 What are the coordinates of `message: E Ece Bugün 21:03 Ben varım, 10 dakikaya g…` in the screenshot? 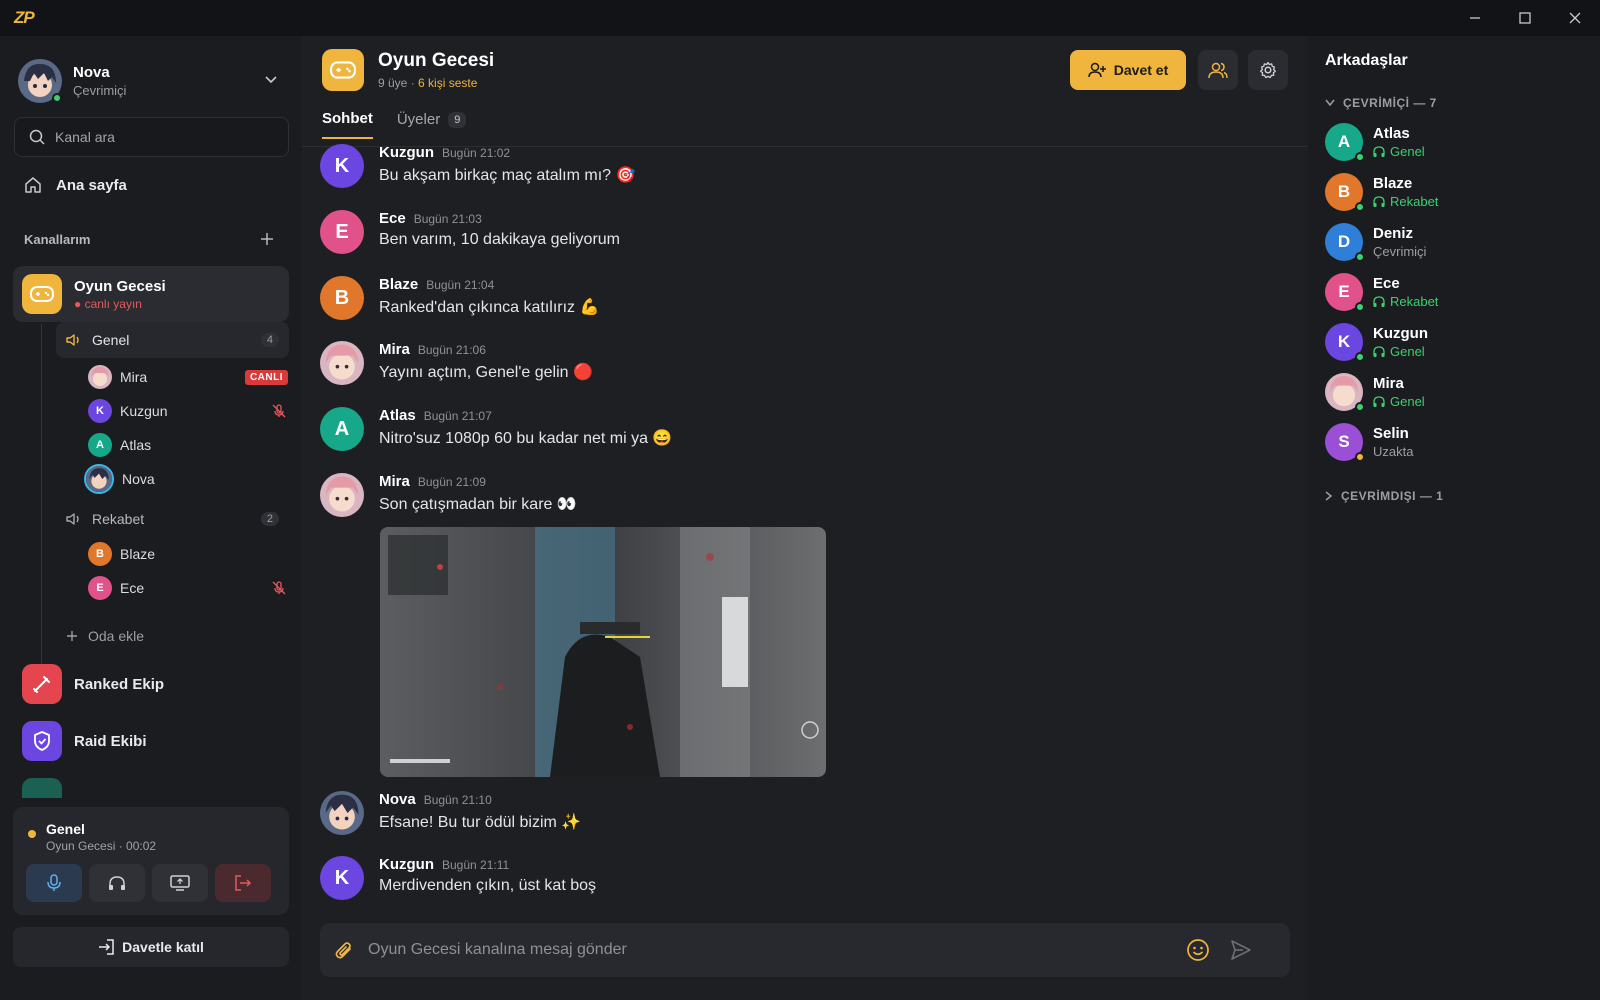 It's located at (470, 232).